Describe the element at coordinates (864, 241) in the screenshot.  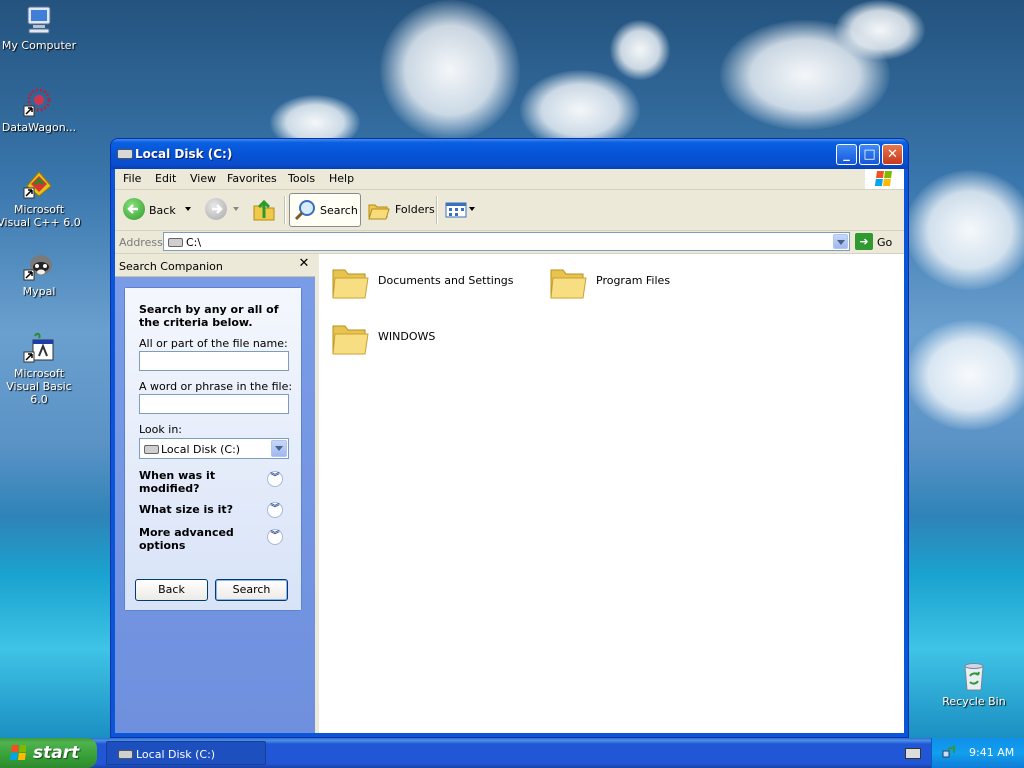
I see `go-arrow-icon: ➜` at that location.